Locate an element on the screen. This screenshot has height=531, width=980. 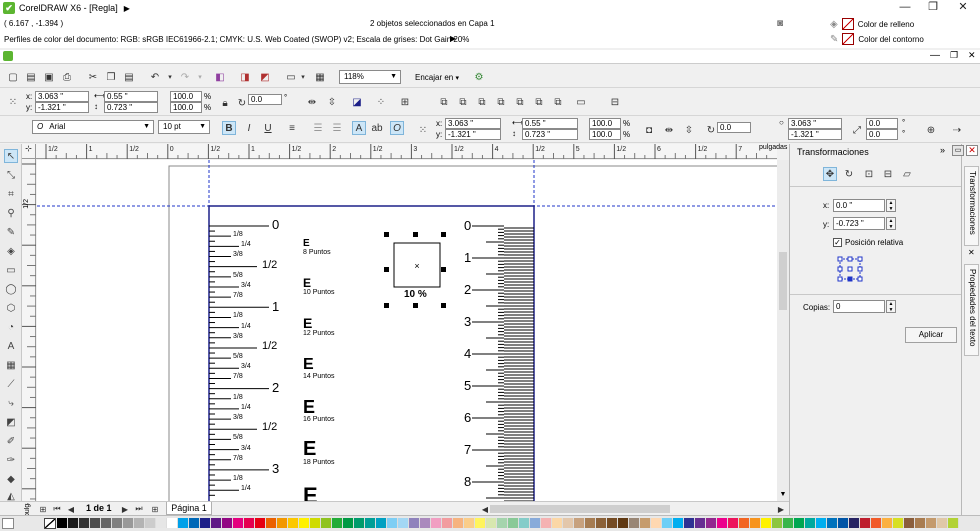
weld-icon: ⧉ is located at coordinates (463, 102).